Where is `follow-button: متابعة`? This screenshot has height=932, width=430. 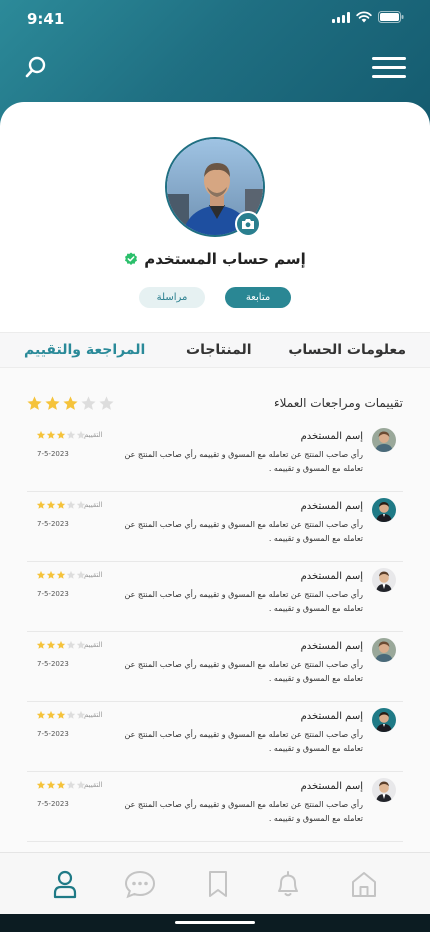 follow-button: متابعة is located at coordinates (258, 297).